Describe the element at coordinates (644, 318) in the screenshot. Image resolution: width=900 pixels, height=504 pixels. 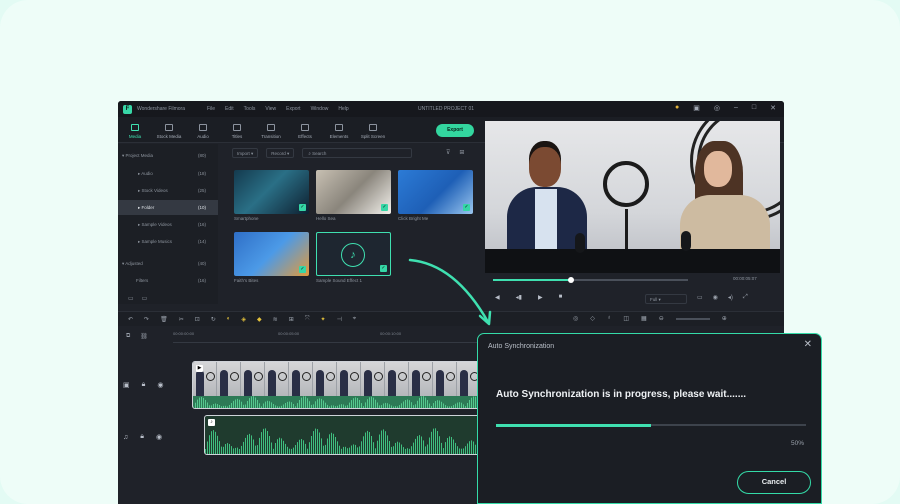
I see `grid-icon: ▦` at that location.